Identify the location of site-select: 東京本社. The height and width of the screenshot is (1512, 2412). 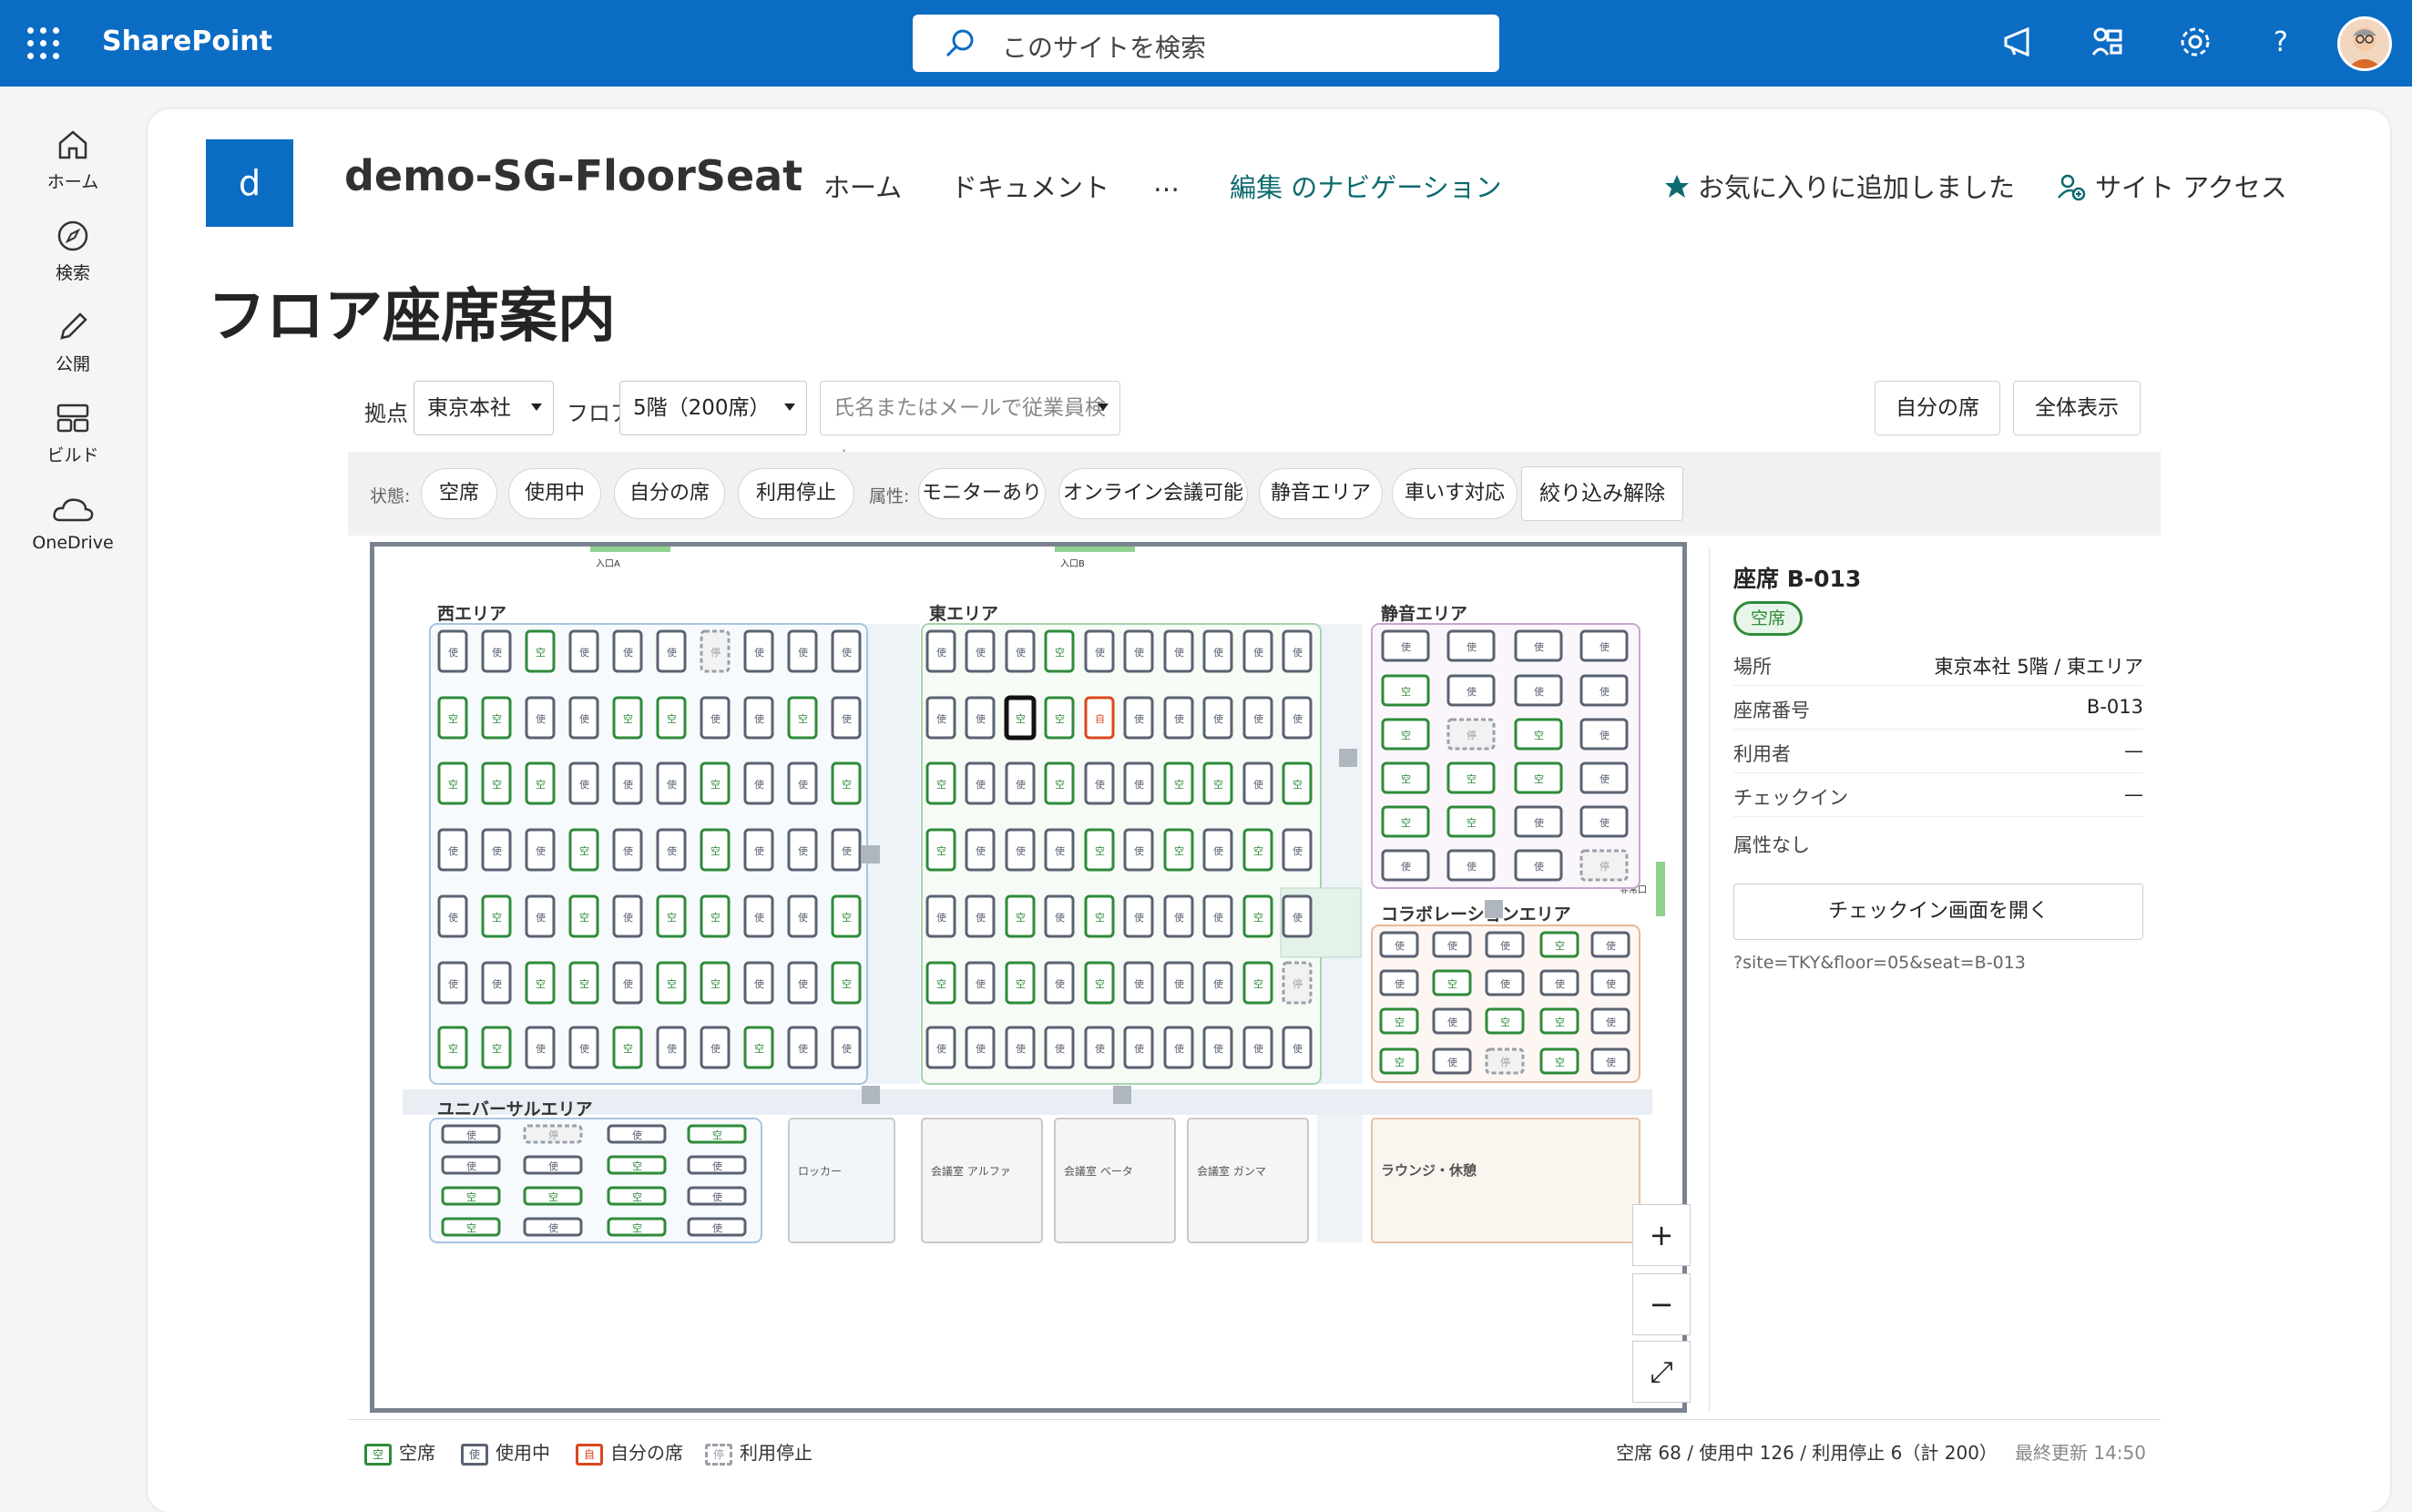
(484, 408).